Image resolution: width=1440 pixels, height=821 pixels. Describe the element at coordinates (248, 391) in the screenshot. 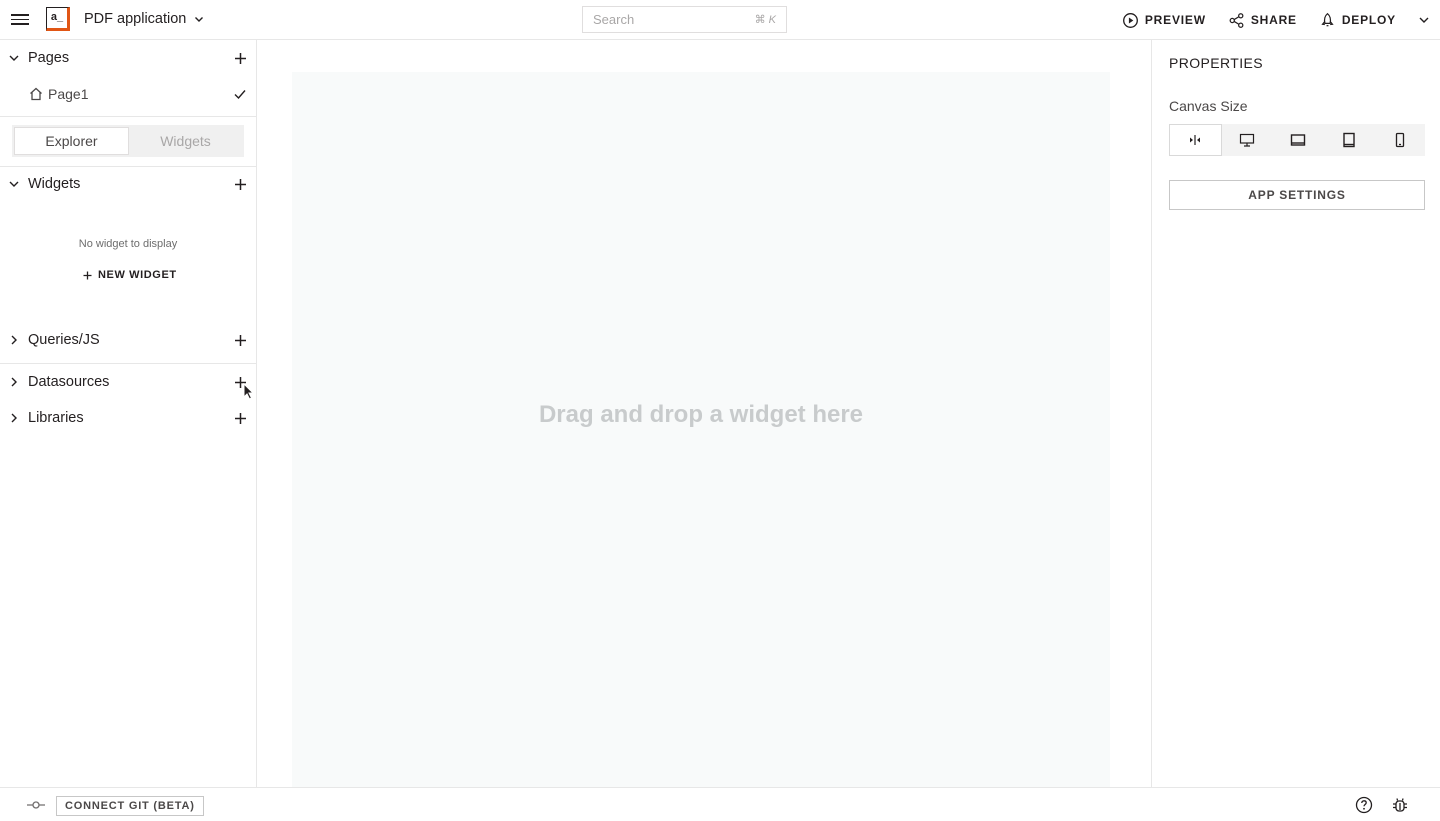

I see `mouse-cursor-icon` at that location.